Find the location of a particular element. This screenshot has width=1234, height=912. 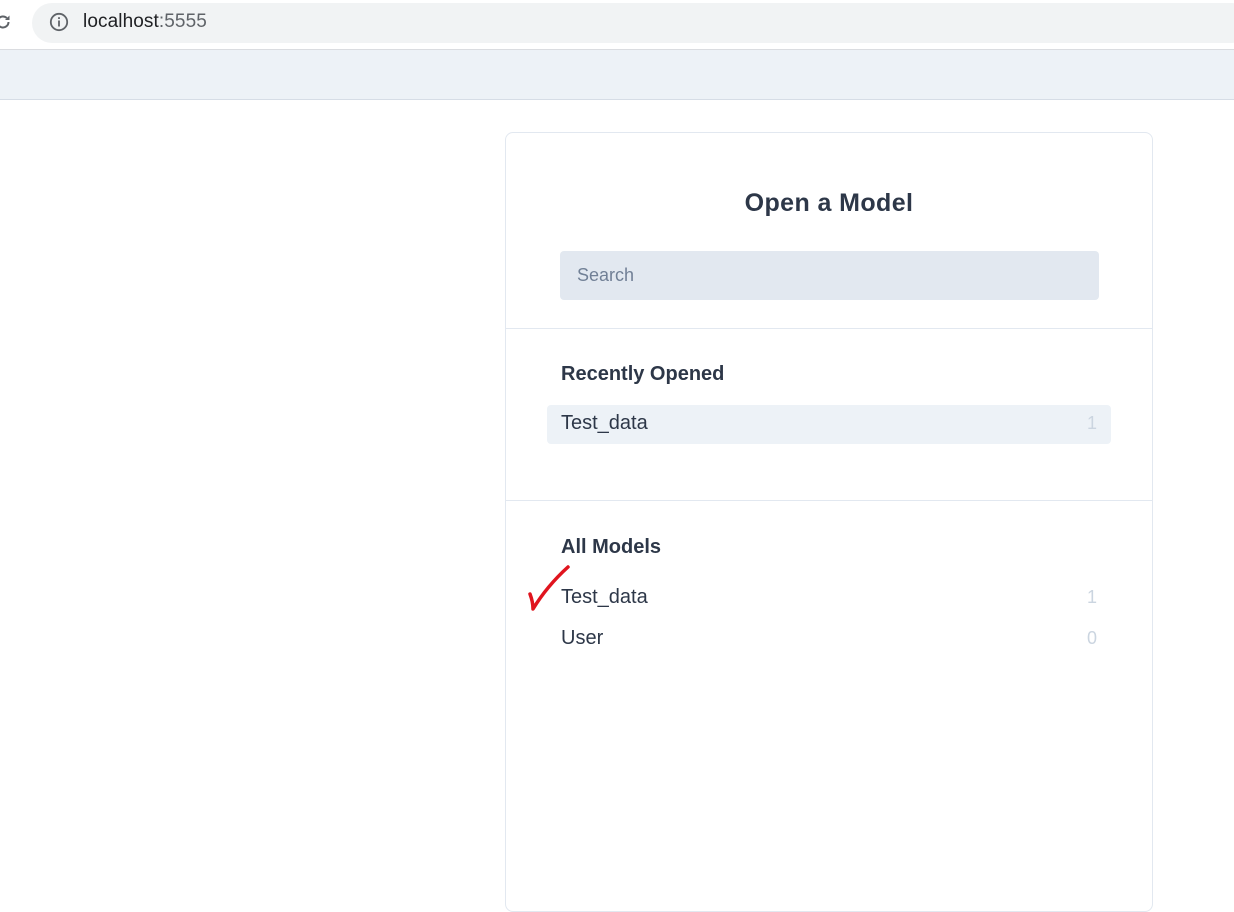

browser-toolbar: localhost:5555 is located at coordinates (617, 25).